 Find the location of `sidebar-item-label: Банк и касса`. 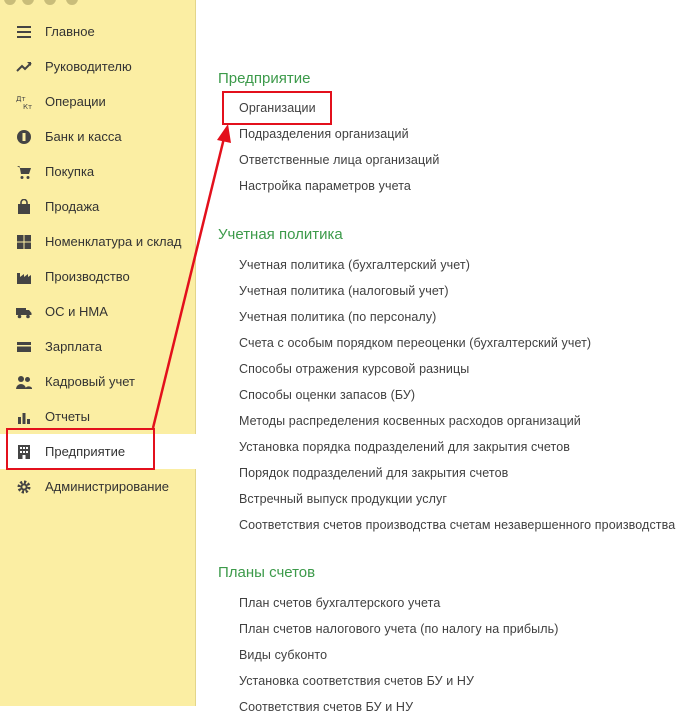

sidebar-item-label: Банк и касса is located at coordinates (83, 136).